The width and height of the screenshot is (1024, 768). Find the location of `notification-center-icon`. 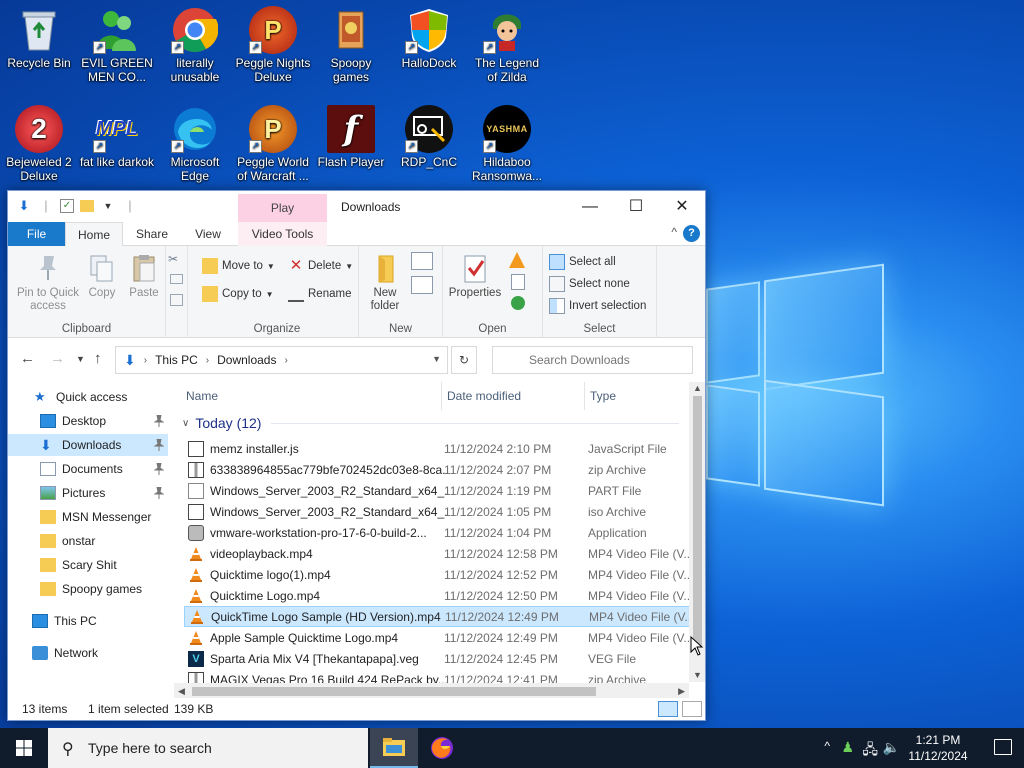

notification-center-icon is located at coordinates (1003, 747).